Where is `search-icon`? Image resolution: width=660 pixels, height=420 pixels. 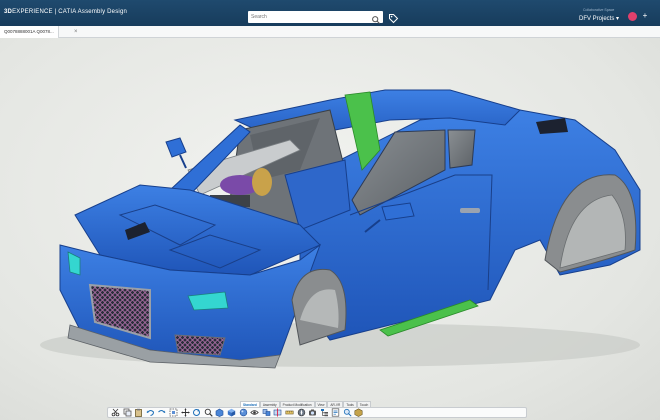 search-icon is located at coordinates (376, 18).